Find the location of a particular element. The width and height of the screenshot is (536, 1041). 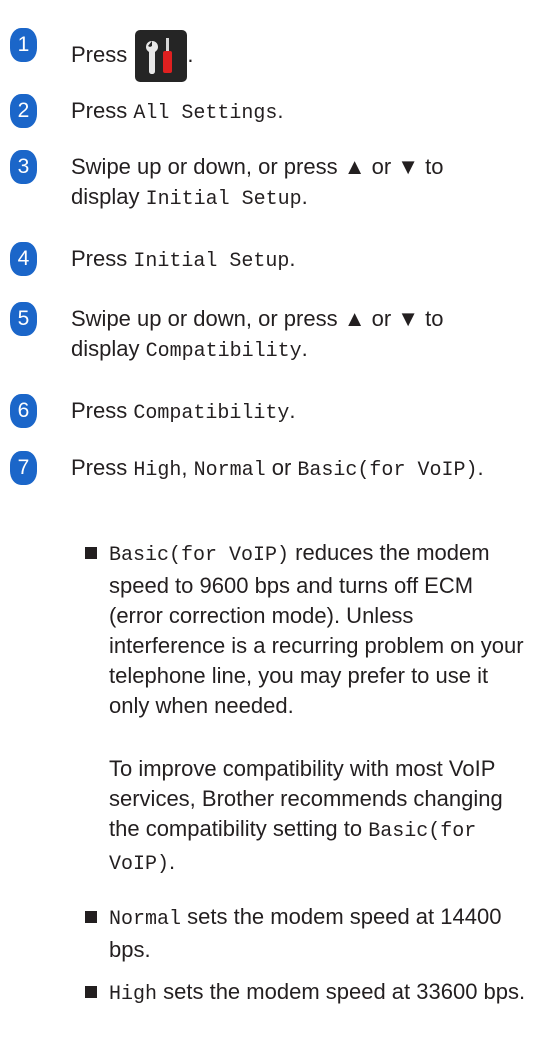

bullet-text-part: sets the modem speed at 33600 bps. is located at coordinates (341, 991).